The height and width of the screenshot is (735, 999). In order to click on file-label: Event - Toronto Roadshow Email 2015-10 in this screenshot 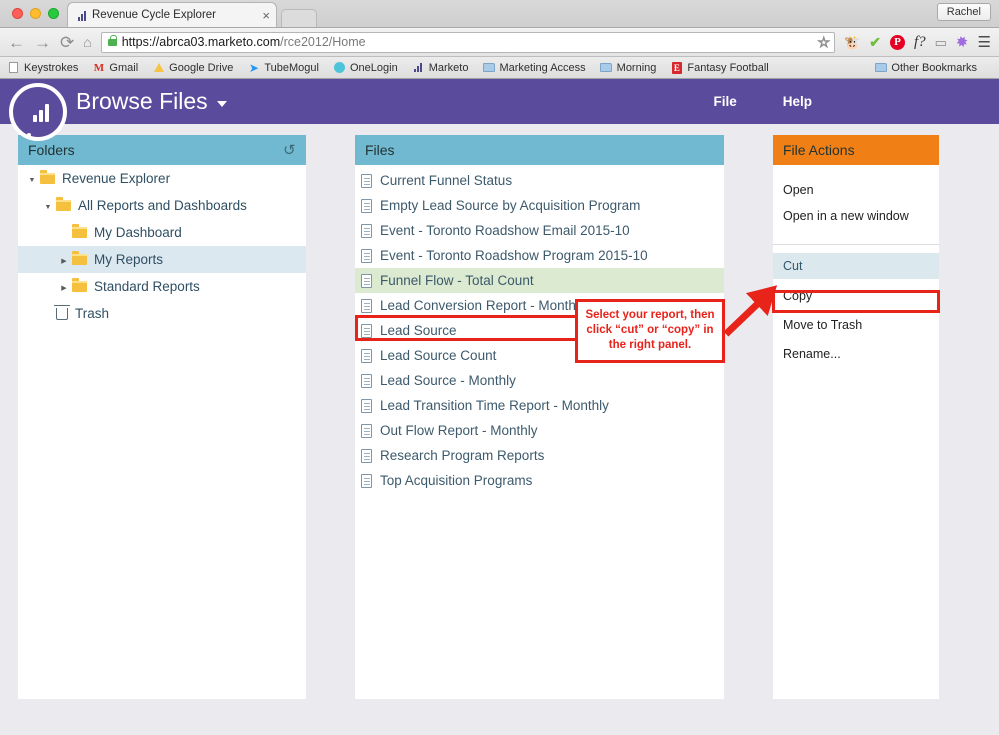, I will do `click(505, 230)`.